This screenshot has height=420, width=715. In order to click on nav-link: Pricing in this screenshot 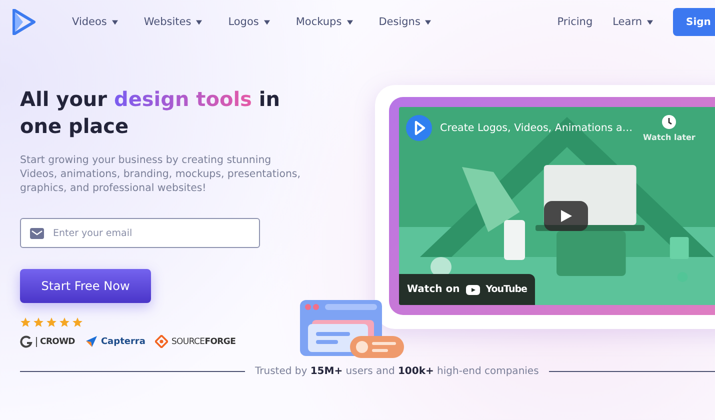, I will do `click(575, 22)`.